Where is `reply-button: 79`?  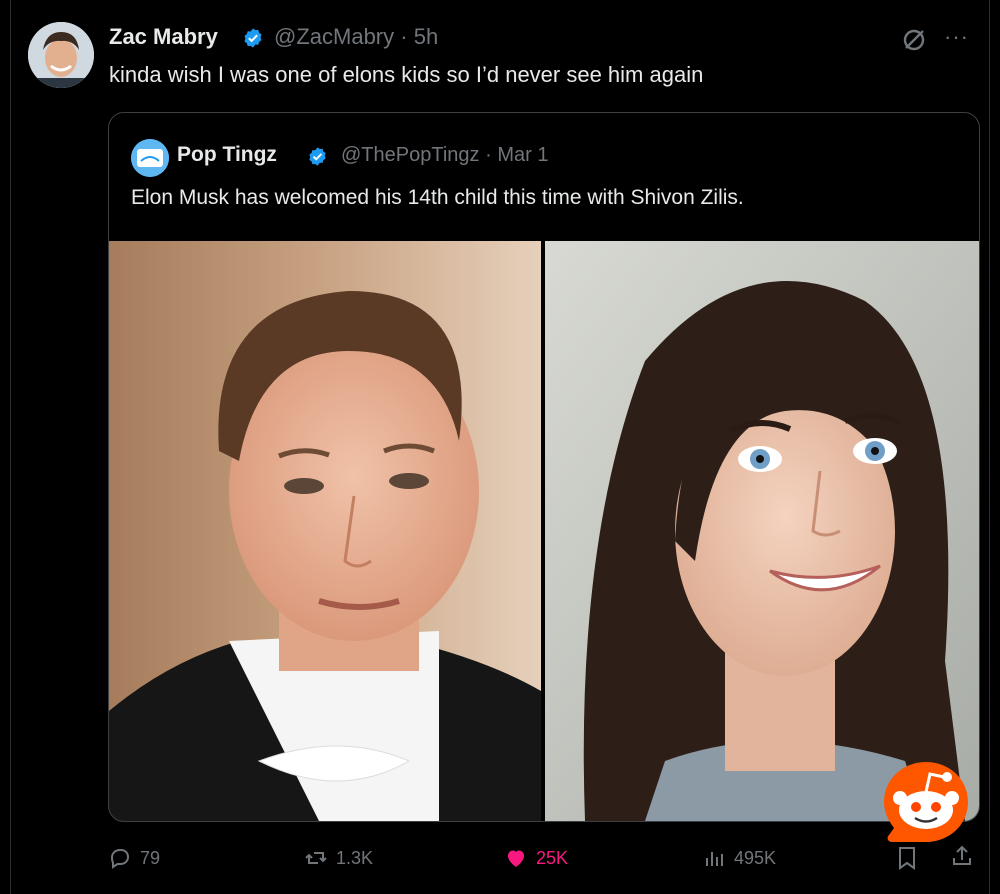 reply-button: 79 is located at coordinates (134, 858).